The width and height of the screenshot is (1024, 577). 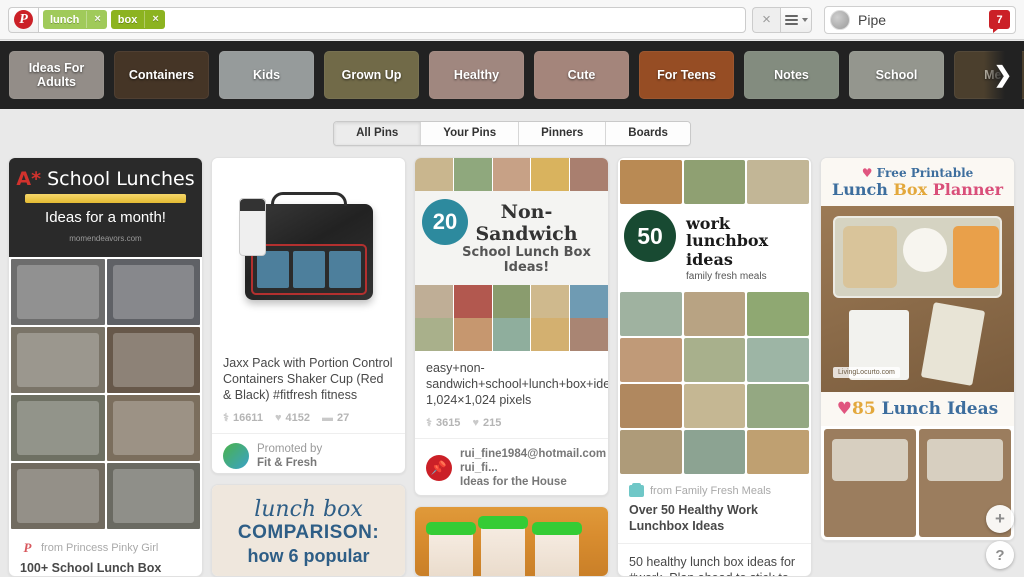 I want to click on pinterest-logo-icon: P, so click(x=23, y=19).